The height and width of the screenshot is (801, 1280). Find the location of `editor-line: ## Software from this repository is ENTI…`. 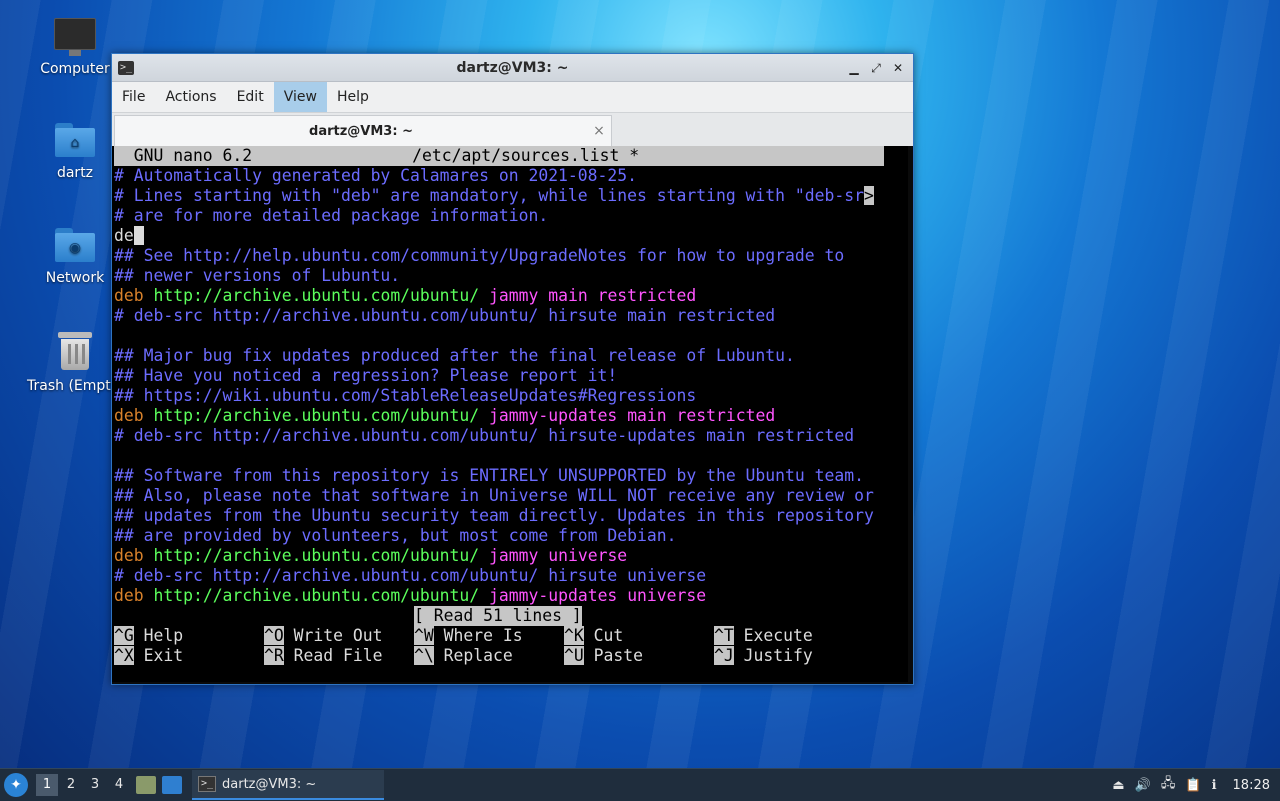

editor-line: ## Software from this repository is ENTI… is located at coordinates (489, 475).